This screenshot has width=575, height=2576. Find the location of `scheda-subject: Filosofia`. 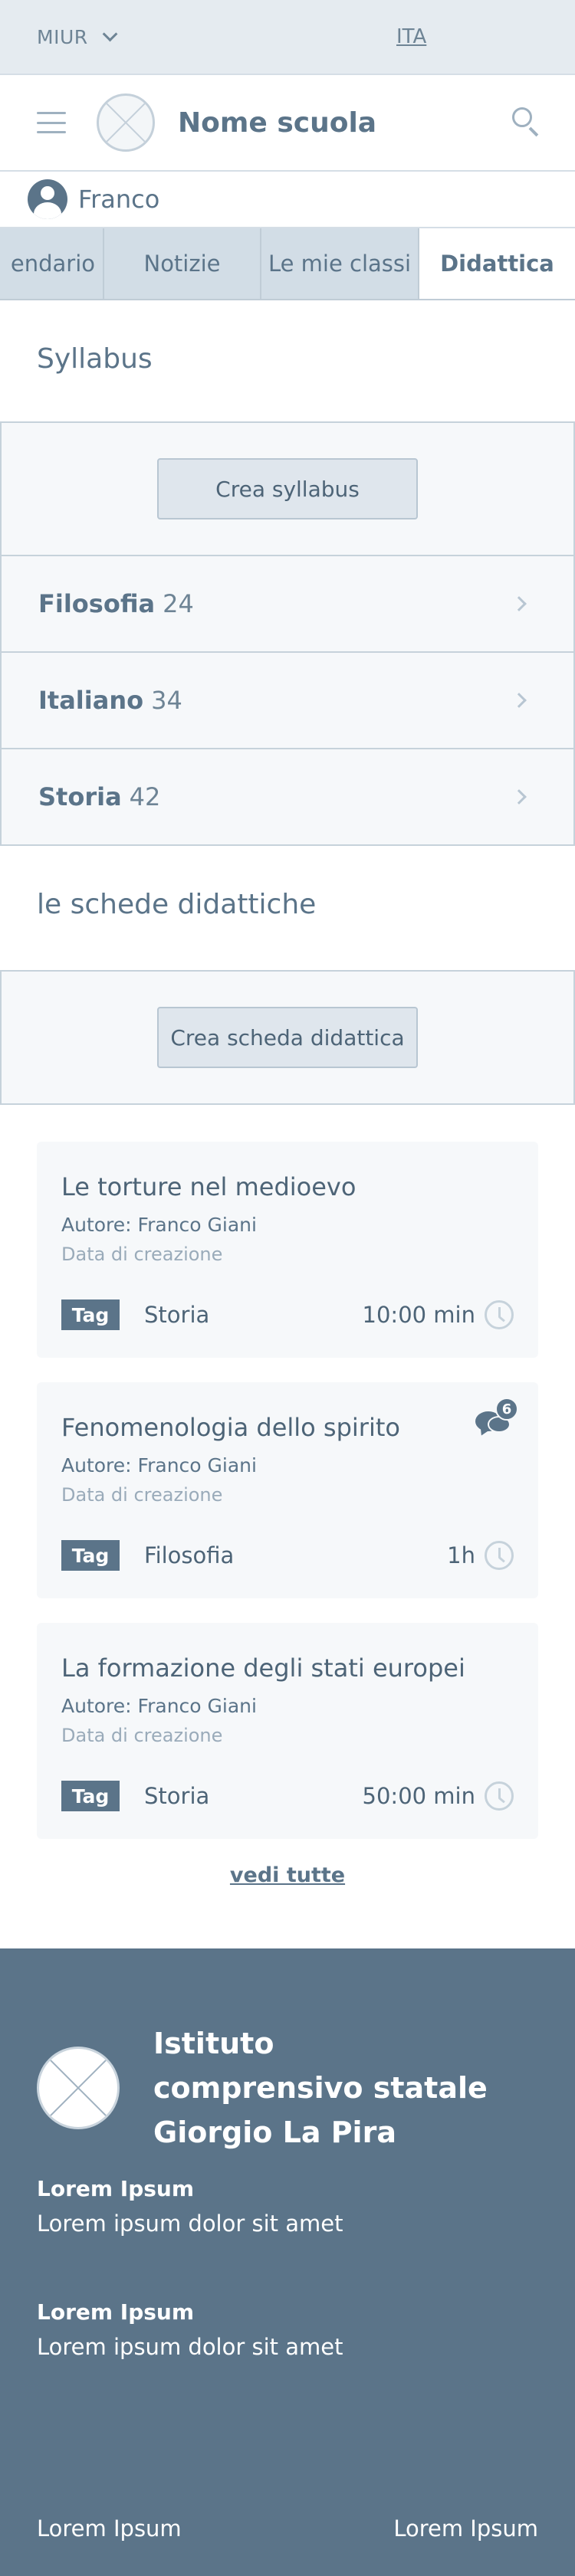

scheda-subject: Filosofia is located at coordinates (189, 1555).